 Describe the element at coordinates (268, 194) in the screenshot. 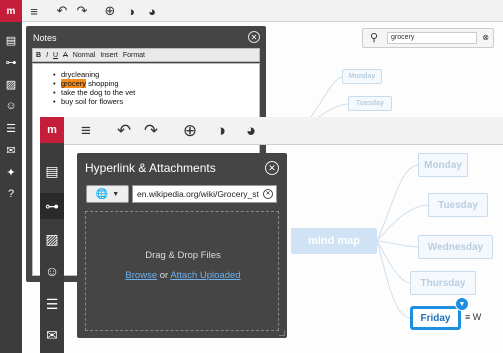

I see `clear-icon: ✕` at that location.